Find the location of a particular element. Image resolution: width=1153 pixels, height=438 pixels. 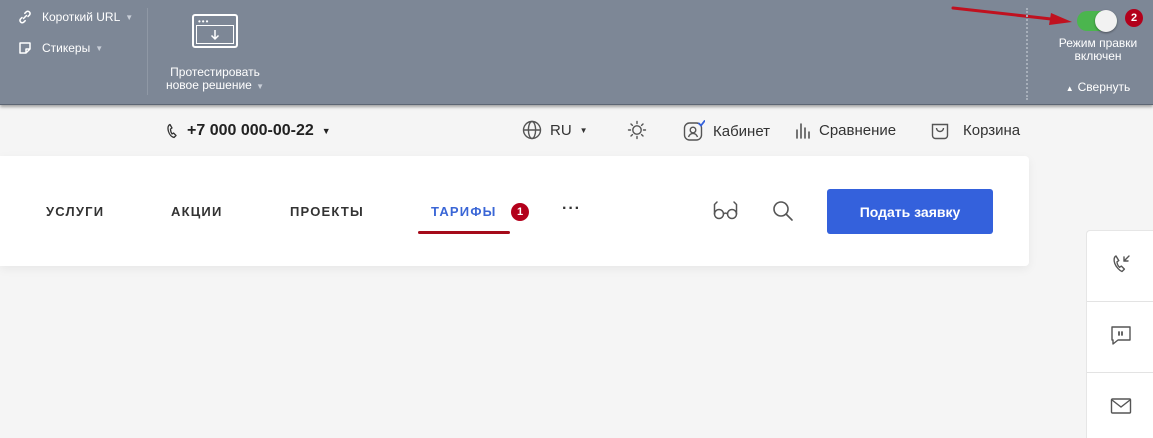

nav-item-promotions: АКЦИИ is located at coordinates (197, 211).